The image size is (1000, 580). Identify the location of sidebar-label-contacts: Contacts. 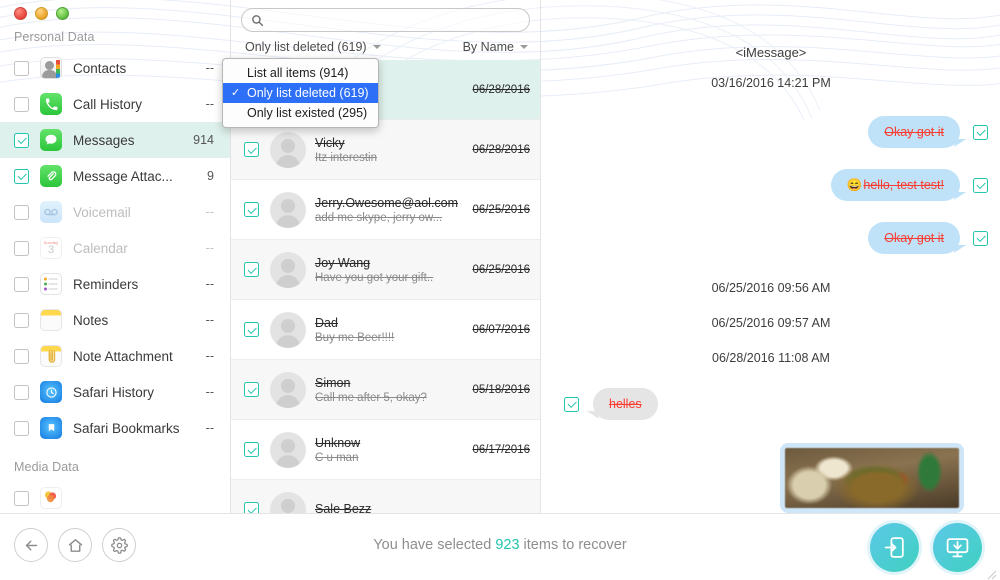
(100, 68).